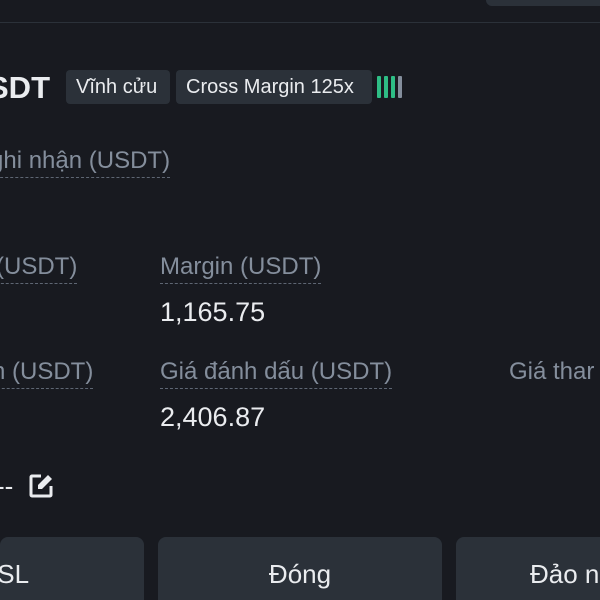 The image size is (600, 600). Describe the element at coordinates (300, 574) in the screenshot. I see `close-button-label: Đóng` at that location.